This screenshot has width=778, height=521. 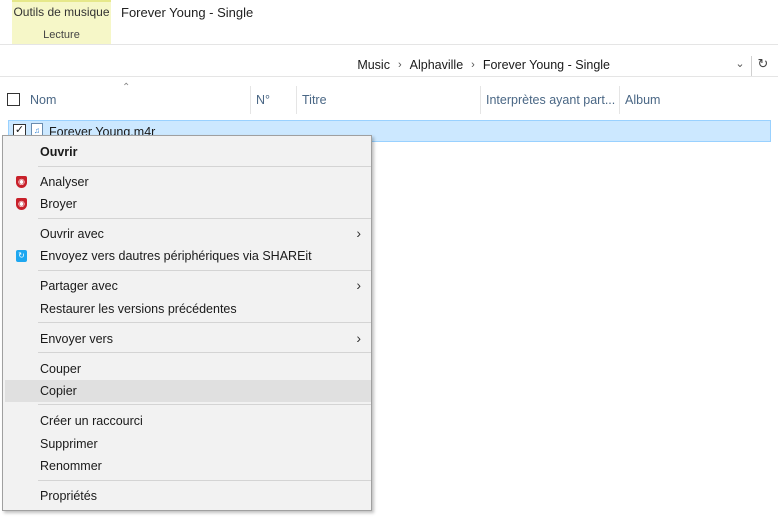 What do you see at coordinates (188, 391) in the screenshot?
I see `menu-item-copy: Copier` at bounding box center [188, 391].